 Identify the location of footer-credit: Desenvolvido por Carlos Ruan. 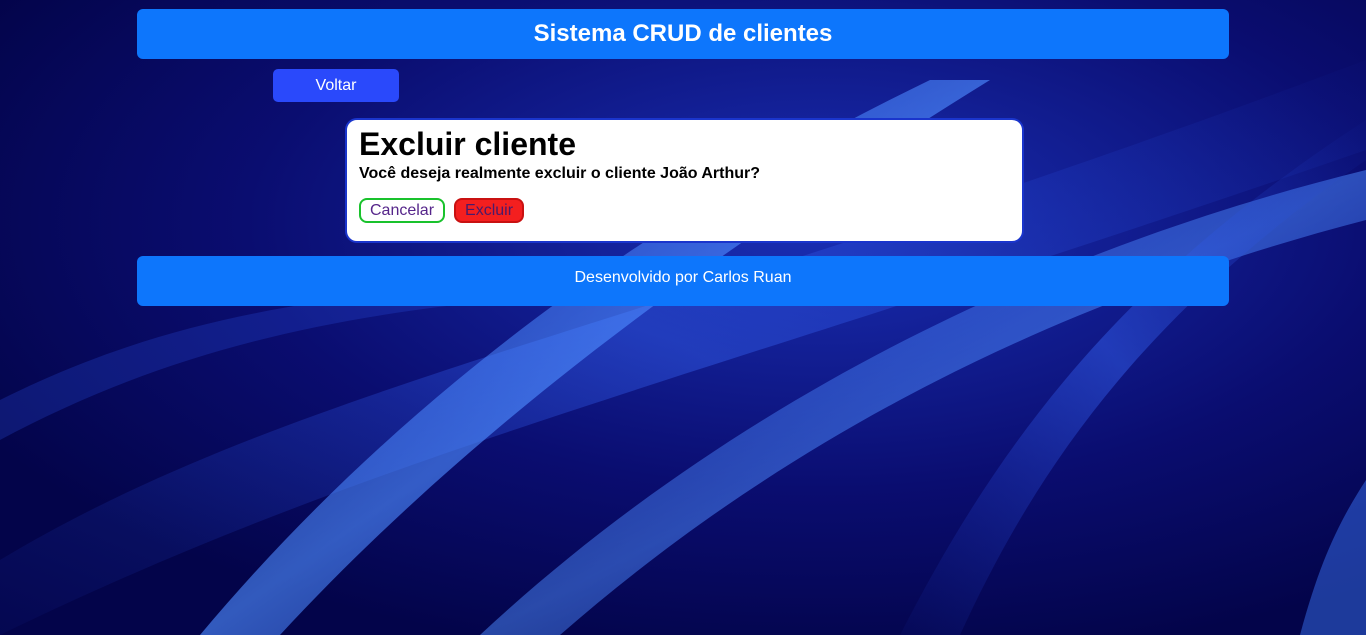
(683, 277).